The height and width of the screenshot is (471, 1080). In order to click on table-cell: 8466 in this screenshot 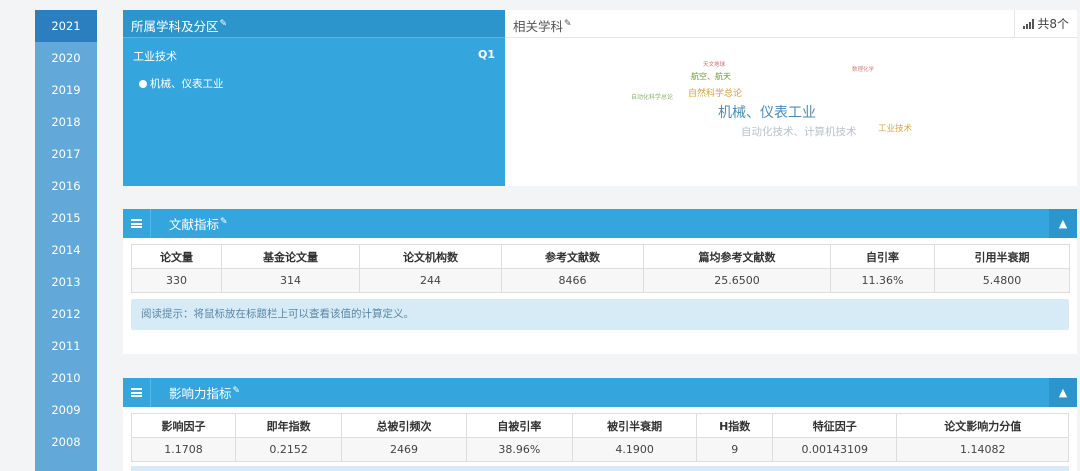, I will do `click(572, 280)`.